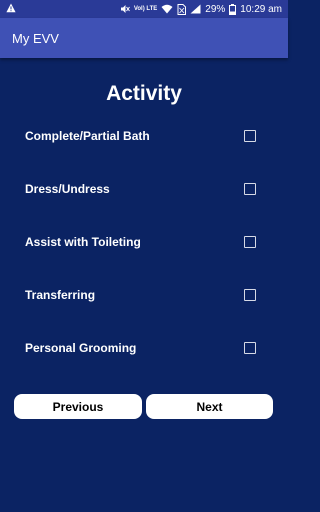  Describe the element at coordinates (250, 348) in the screenshot. I see `activity-checkbox-grooming` at that location.